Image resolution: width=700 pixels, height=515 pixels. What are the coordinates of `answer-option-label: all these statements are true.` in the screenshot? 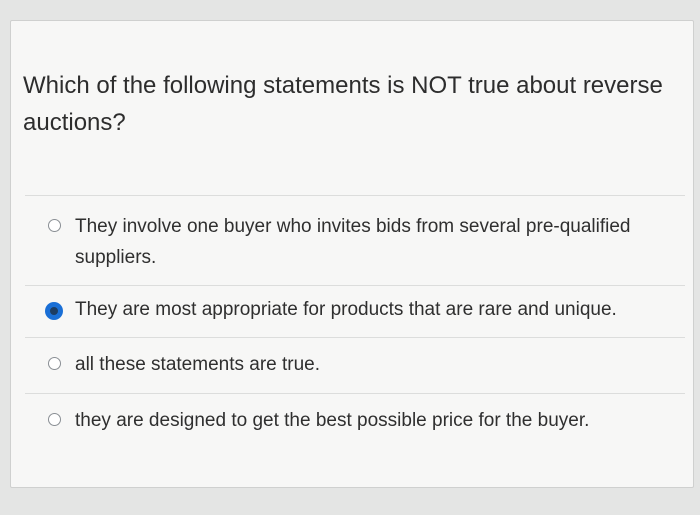 It's located at (198, 364).